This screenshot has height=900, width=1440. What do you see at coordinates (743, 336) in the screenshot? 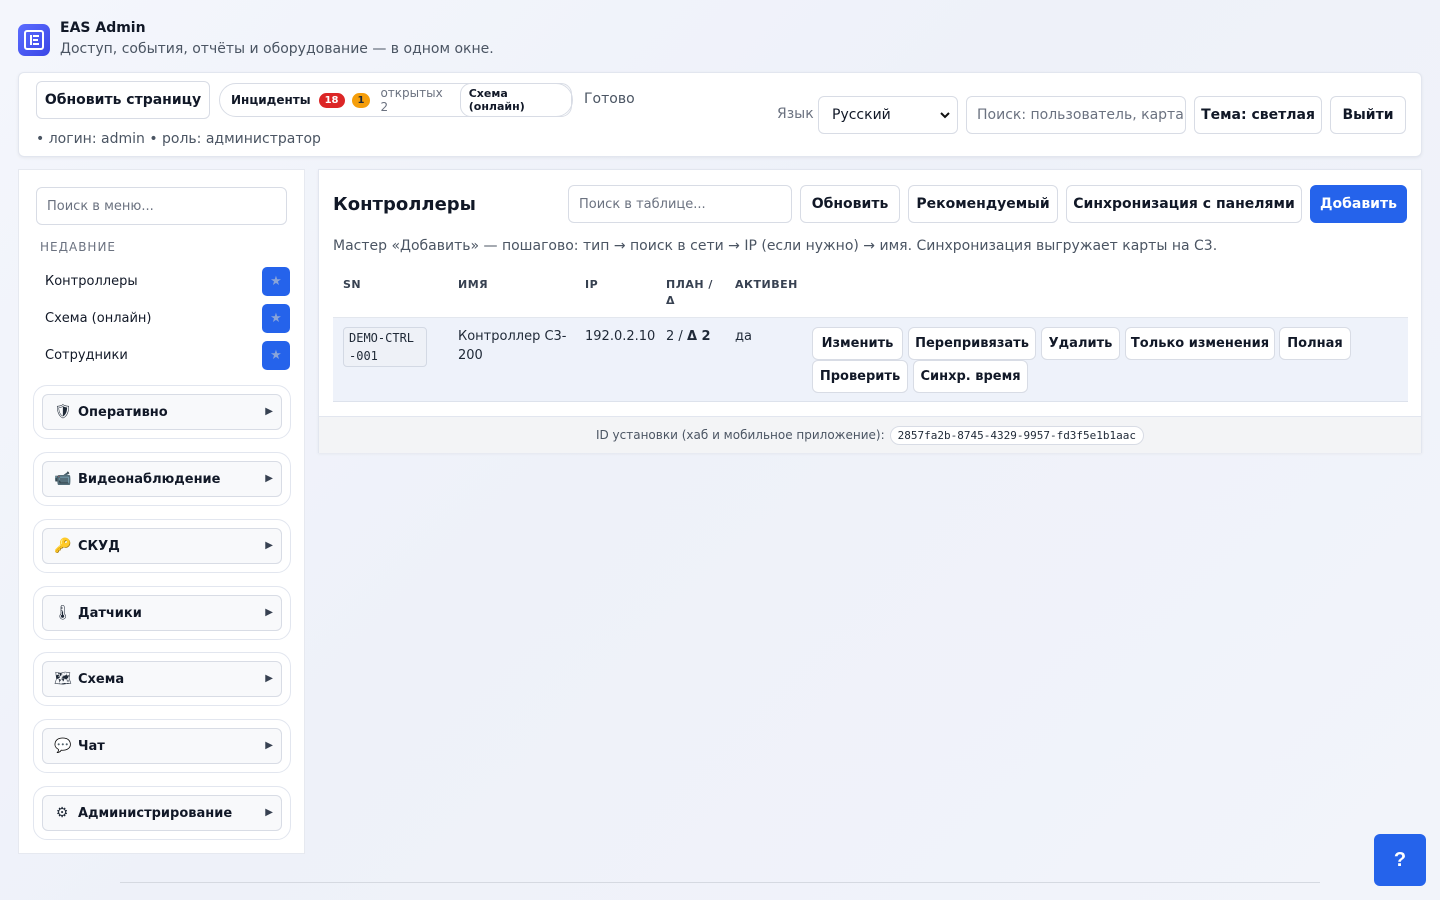
I see `active-value: да` at bounding box center [743, 336].